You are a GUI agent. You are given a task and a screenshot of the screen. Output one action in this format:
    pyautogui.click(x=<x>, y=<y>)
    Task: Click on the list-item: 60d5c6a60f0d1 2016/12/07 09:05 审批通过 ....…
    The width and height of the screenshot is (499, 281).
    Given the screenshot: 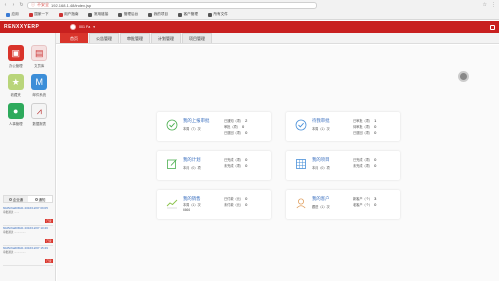 What is the action you would take?
    pyautogui.click(x=28, y=216)
    